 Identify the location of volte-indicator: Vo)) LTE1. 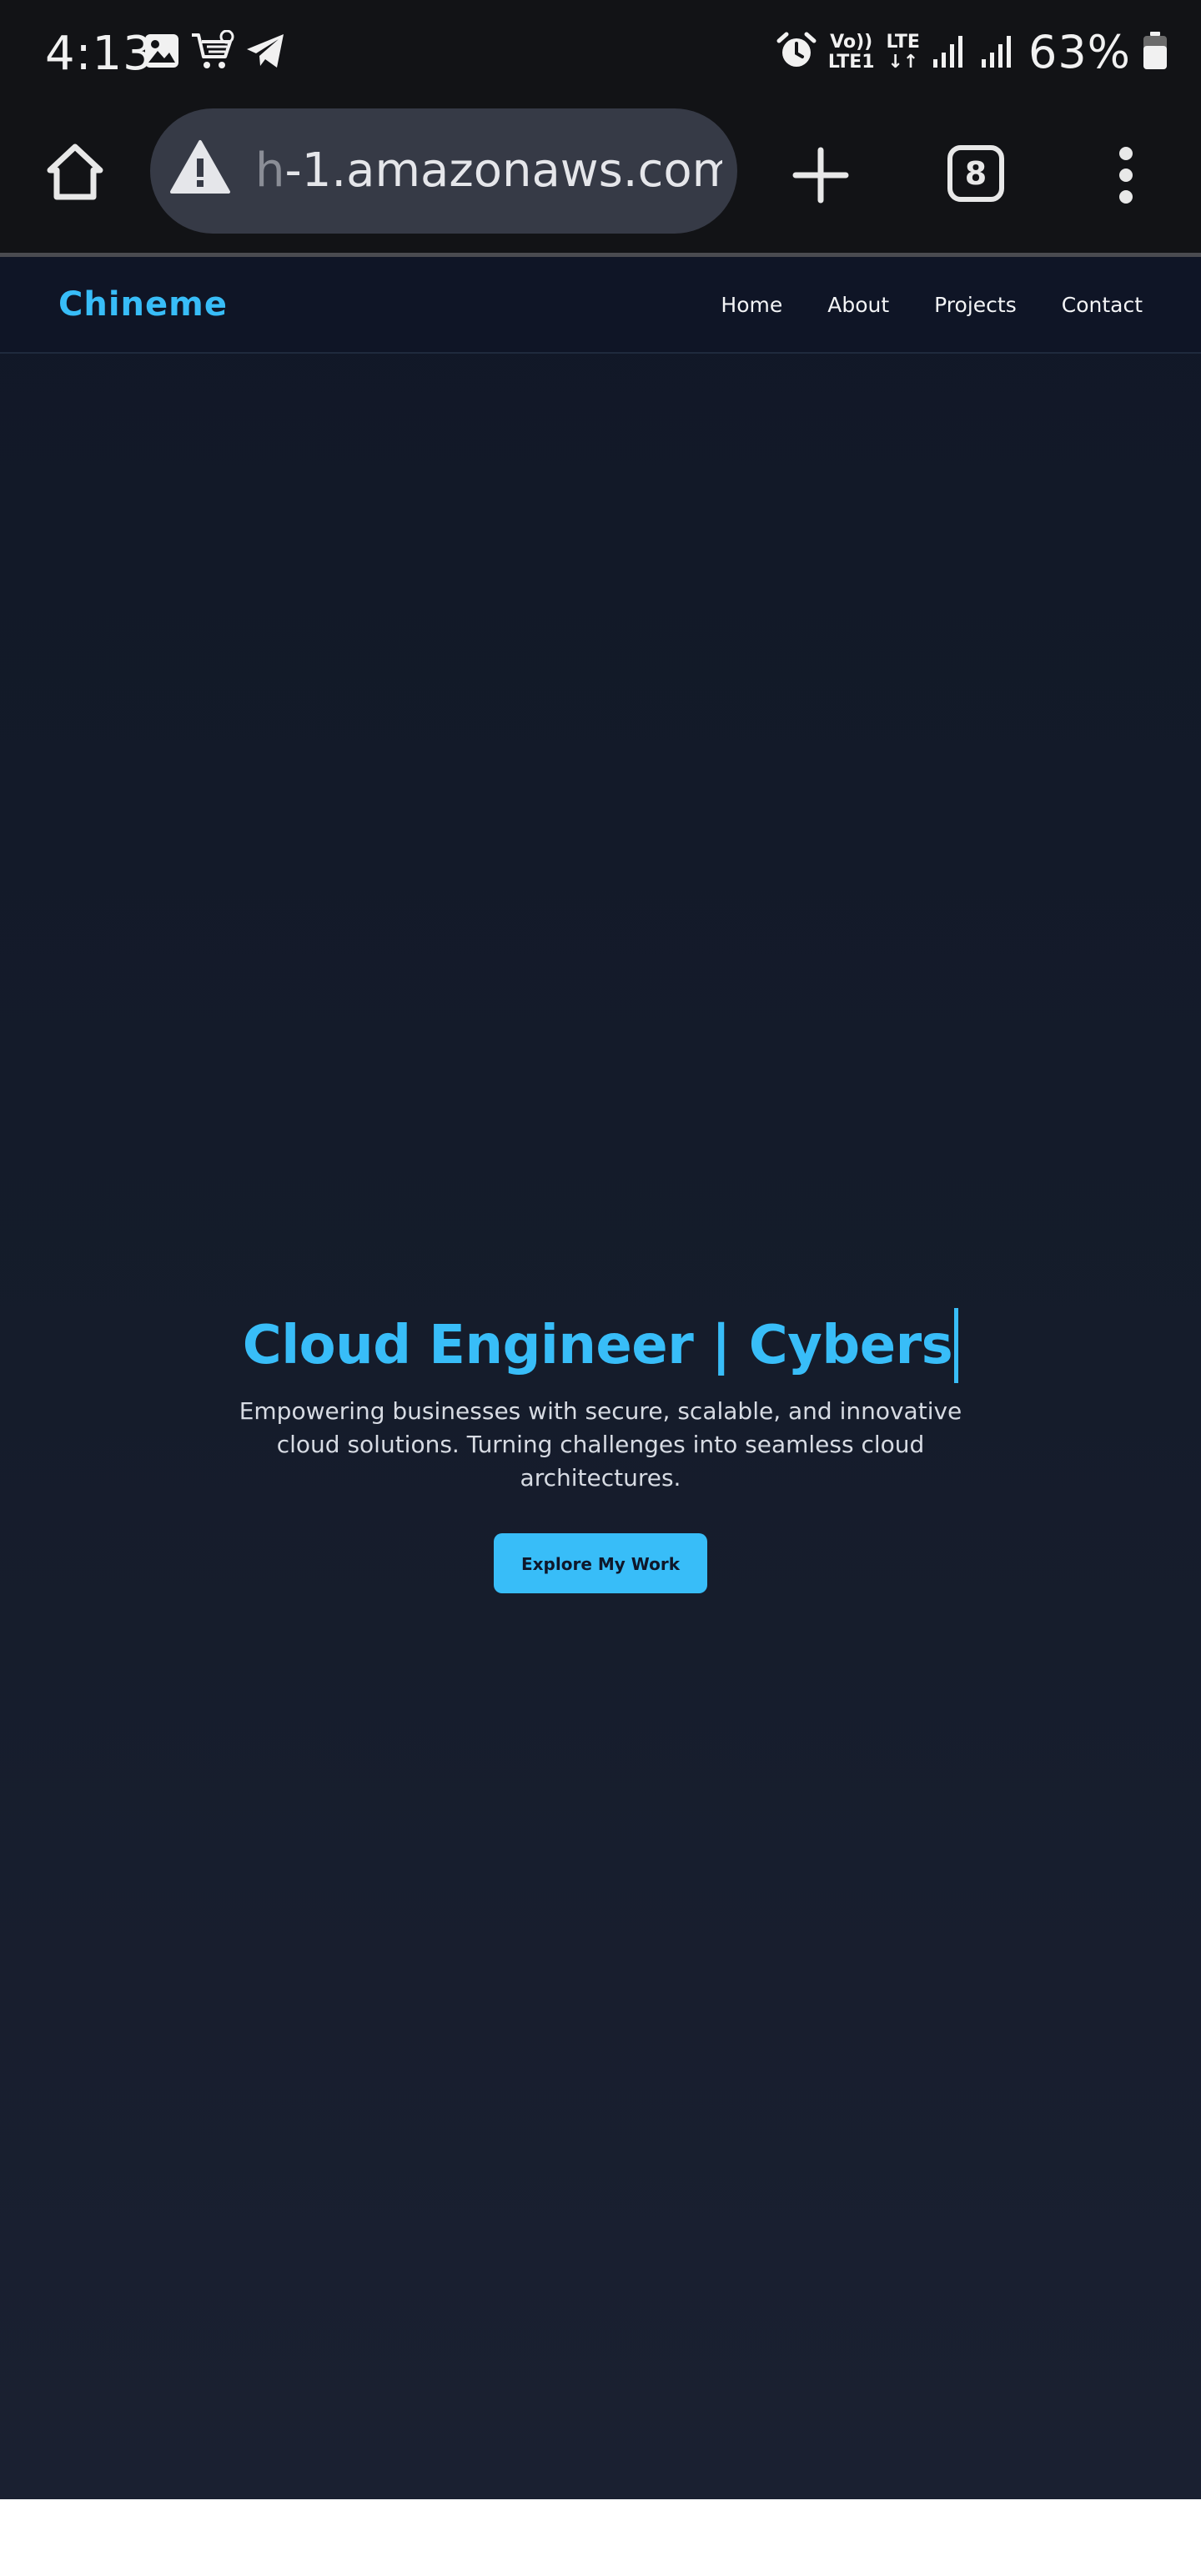
(852, 53).